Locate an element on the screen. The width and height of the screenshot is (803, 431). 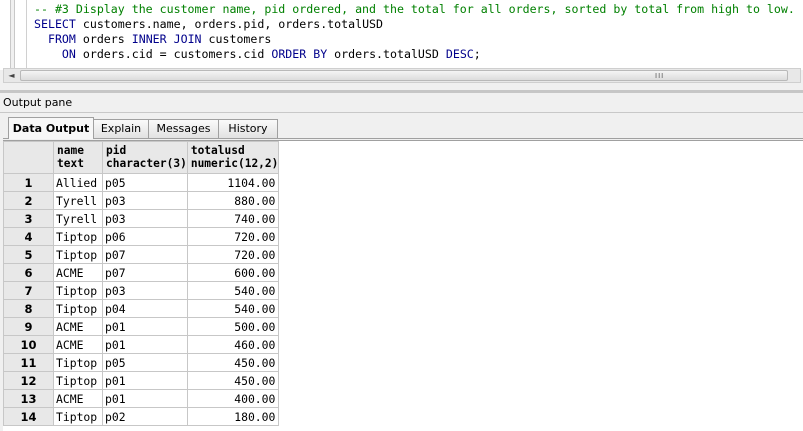
sql-text: orders is located at coordinates (103, 39).